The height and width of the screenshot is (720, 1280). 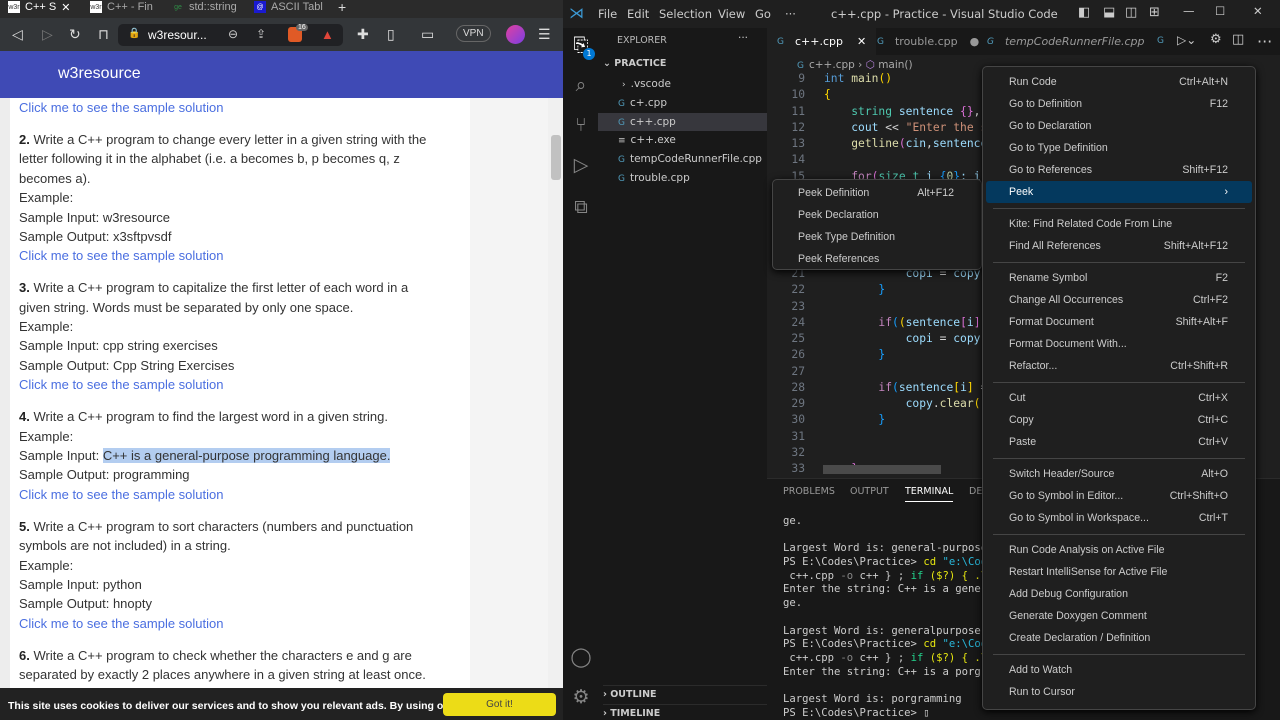 What do you see at coordinates (634, 63) in the screenshot?
I see `folder-practice: ⌄ PRACTICE` at bounding box center [634, 63].